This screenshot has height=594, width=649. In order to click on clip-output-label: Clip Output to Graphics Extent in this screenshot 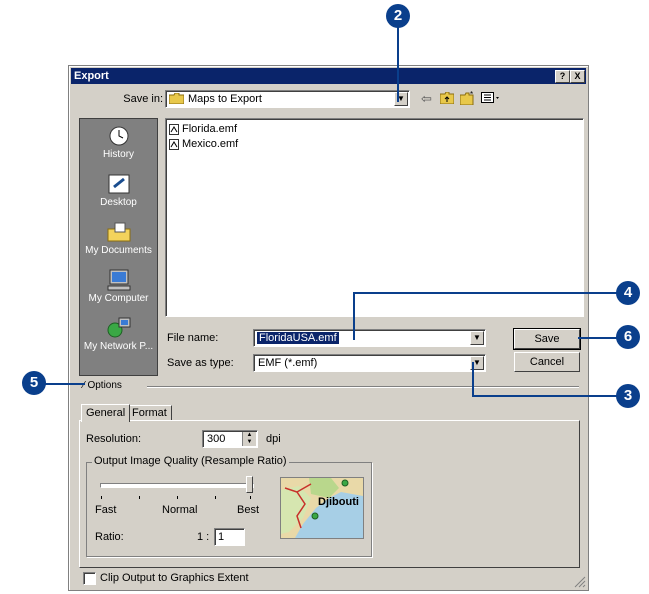, I will do `click(174, 578)`.